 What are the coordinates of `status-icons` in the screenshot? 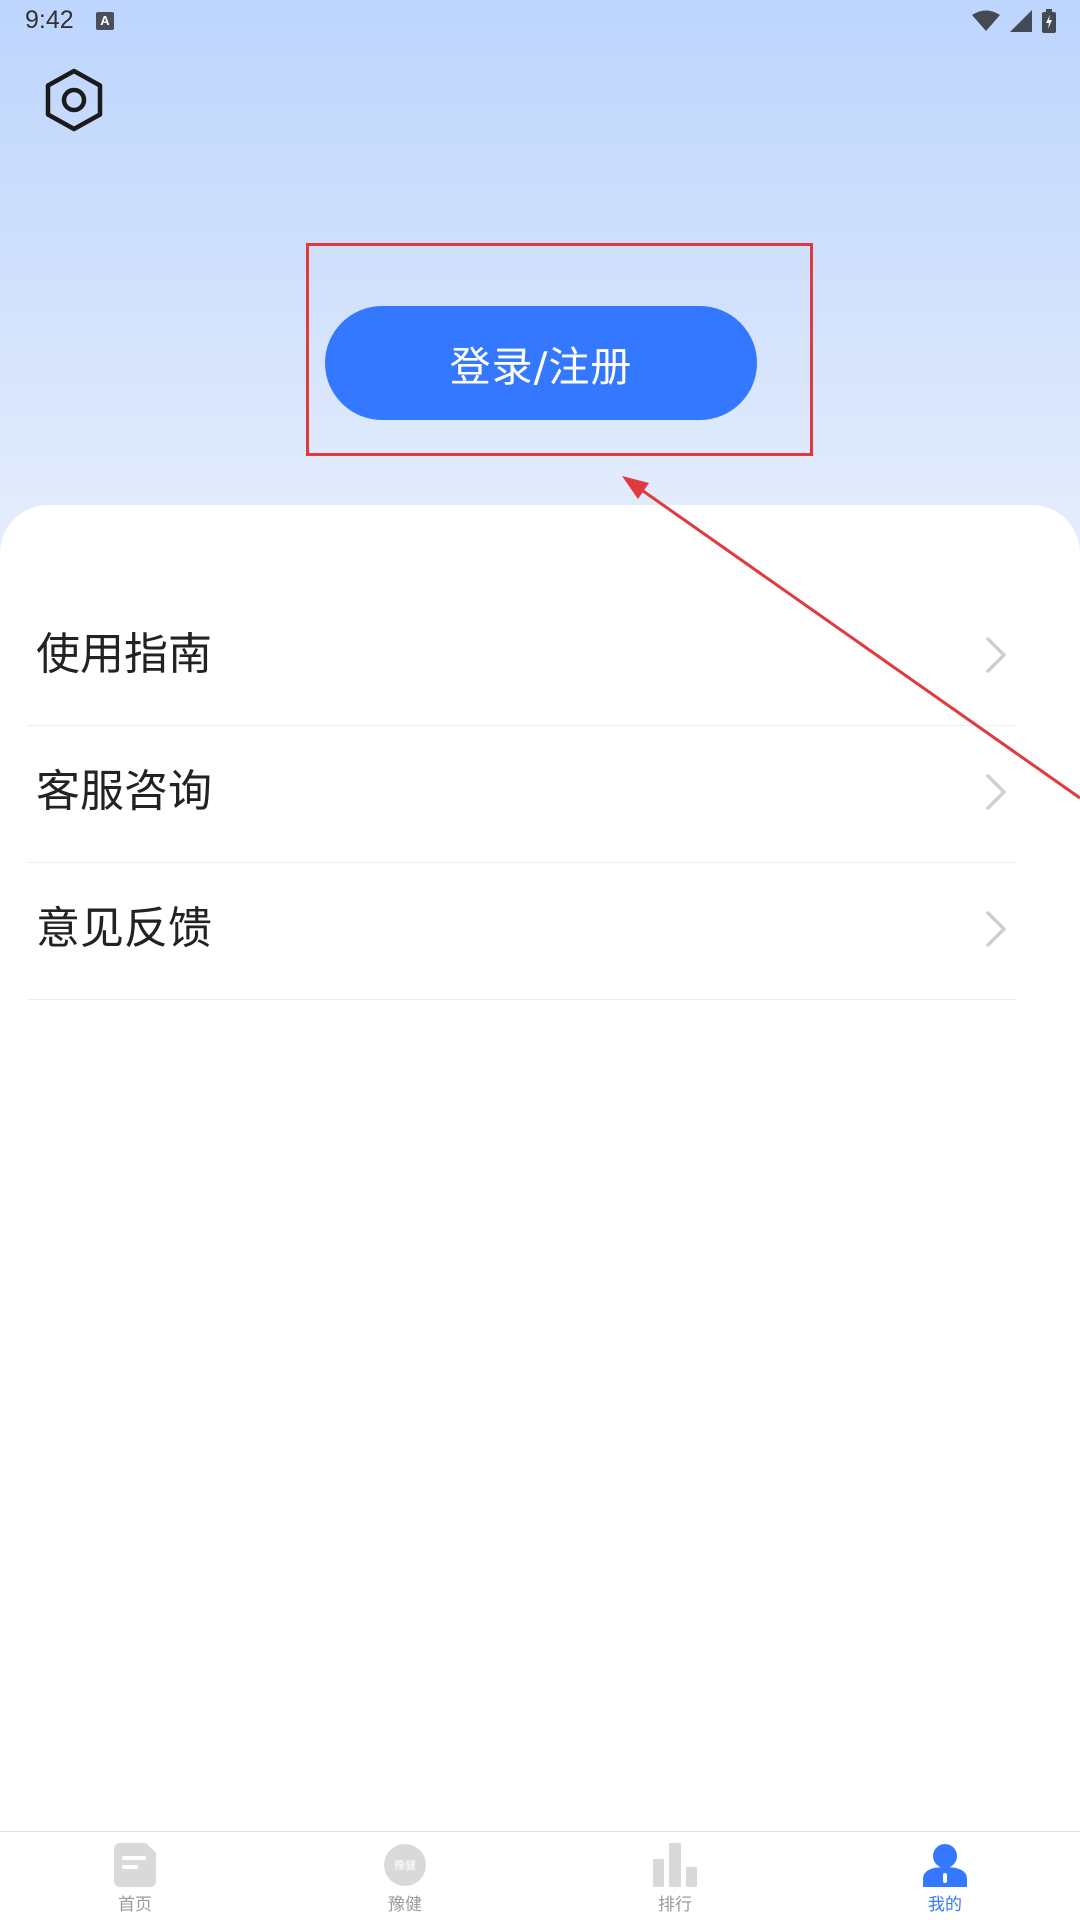 It's located at (1014, 21).